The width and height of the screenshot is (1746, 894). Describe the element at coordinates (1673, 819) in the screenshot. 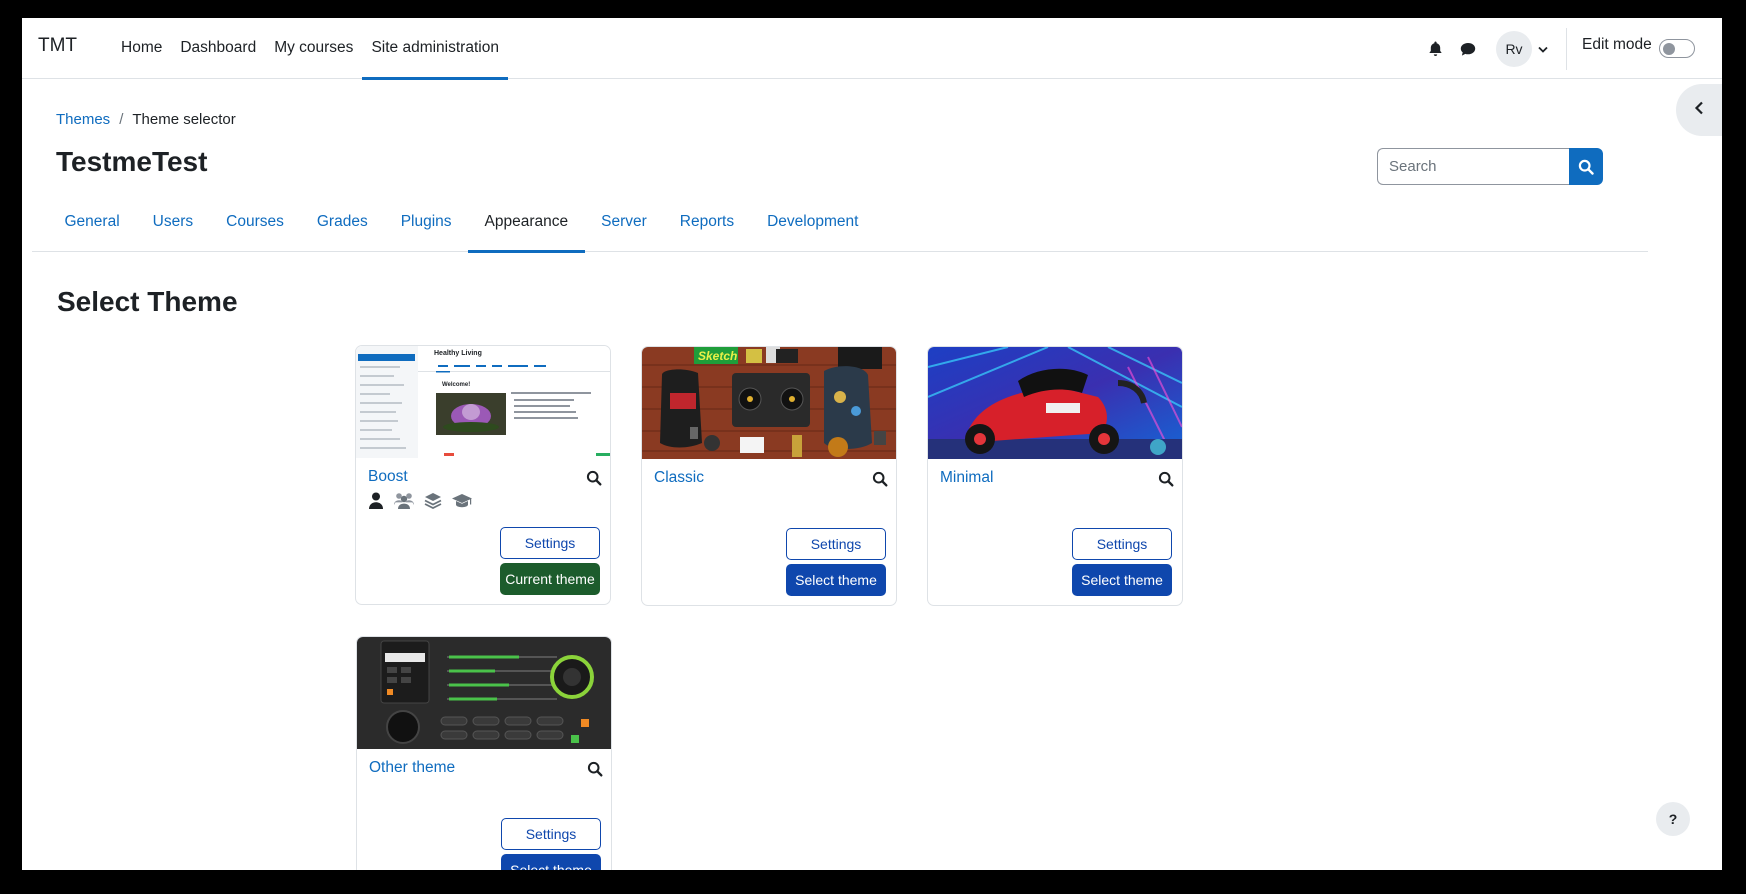

I see `help-question-icon: ?` at that location.